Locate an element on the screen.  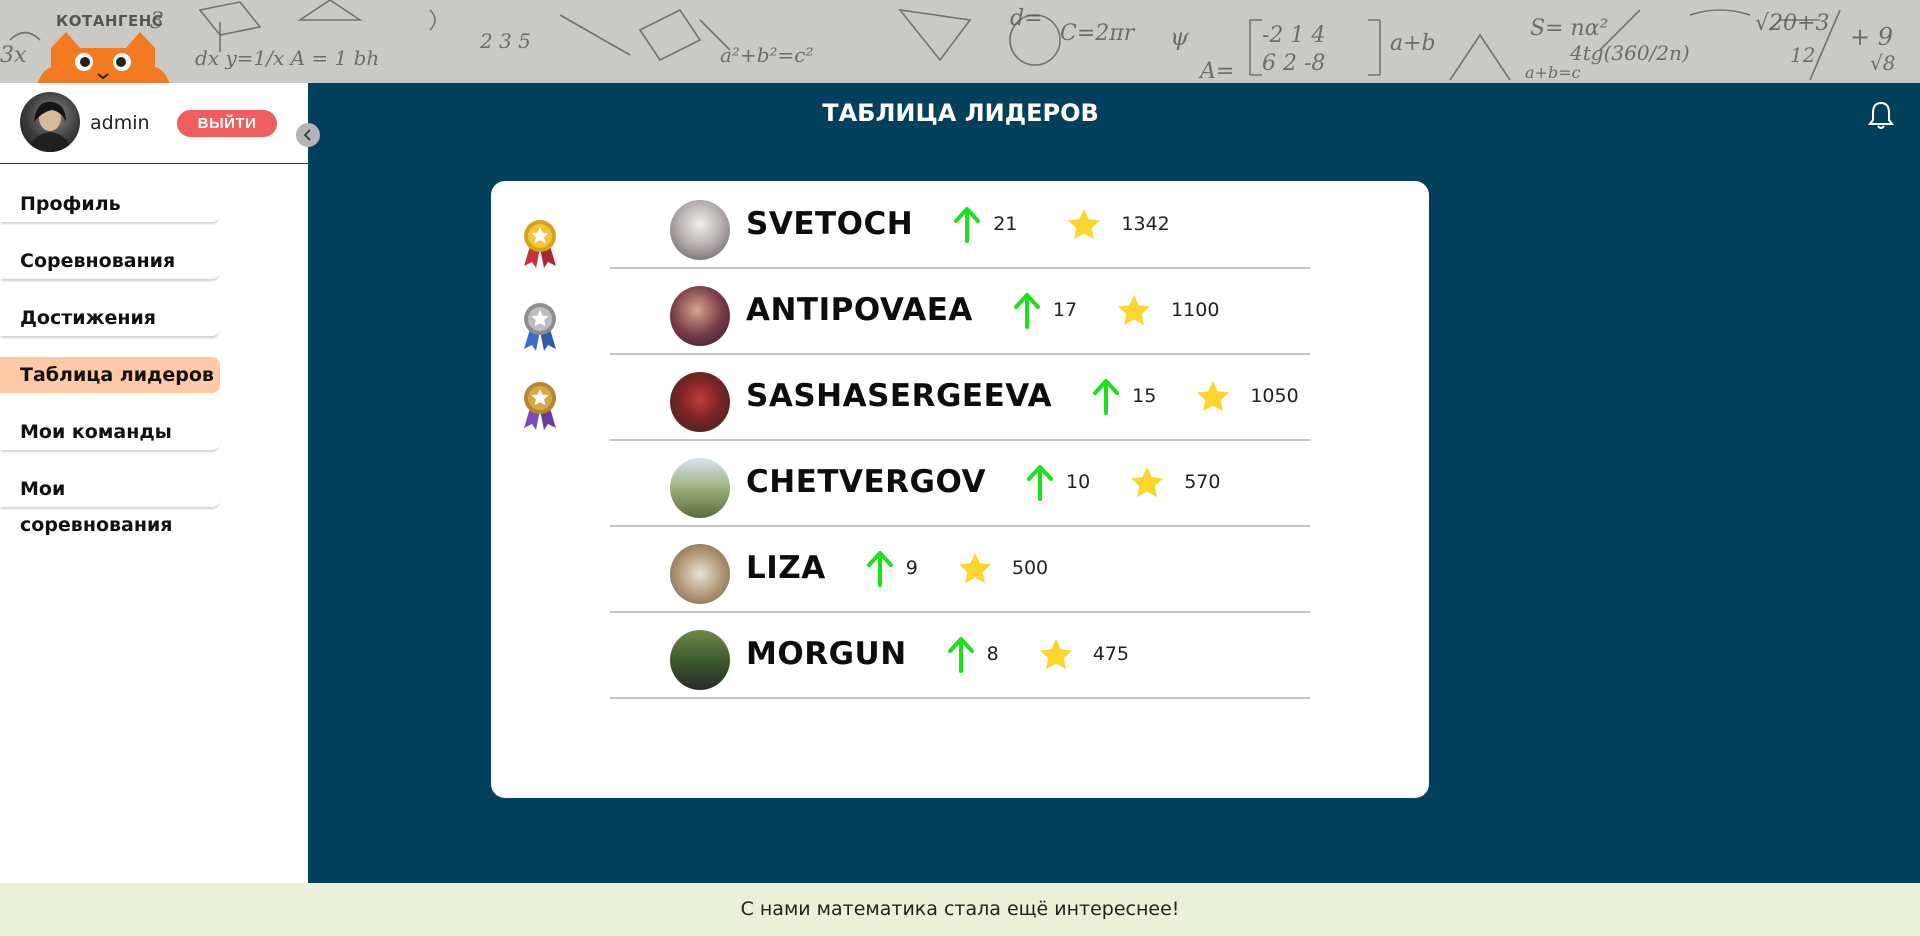
player-level: 8 is located at coordinates (992, 654).